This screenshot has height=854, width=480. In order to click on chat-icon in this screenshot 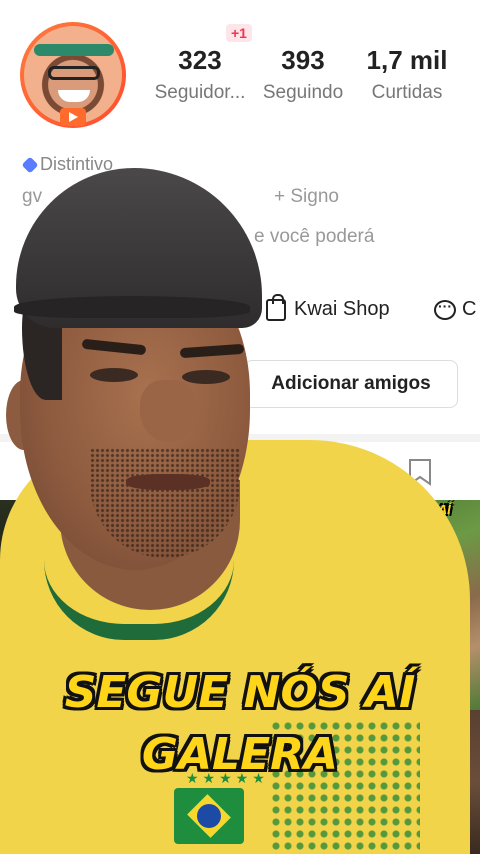, I will do `click(445, 309)`.